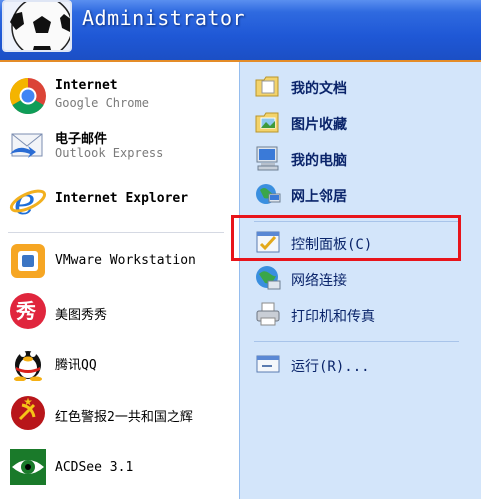  Describe the element at coordinates (346, 238) in the screenshot. I see `control-panel-highlight-box` at that location.